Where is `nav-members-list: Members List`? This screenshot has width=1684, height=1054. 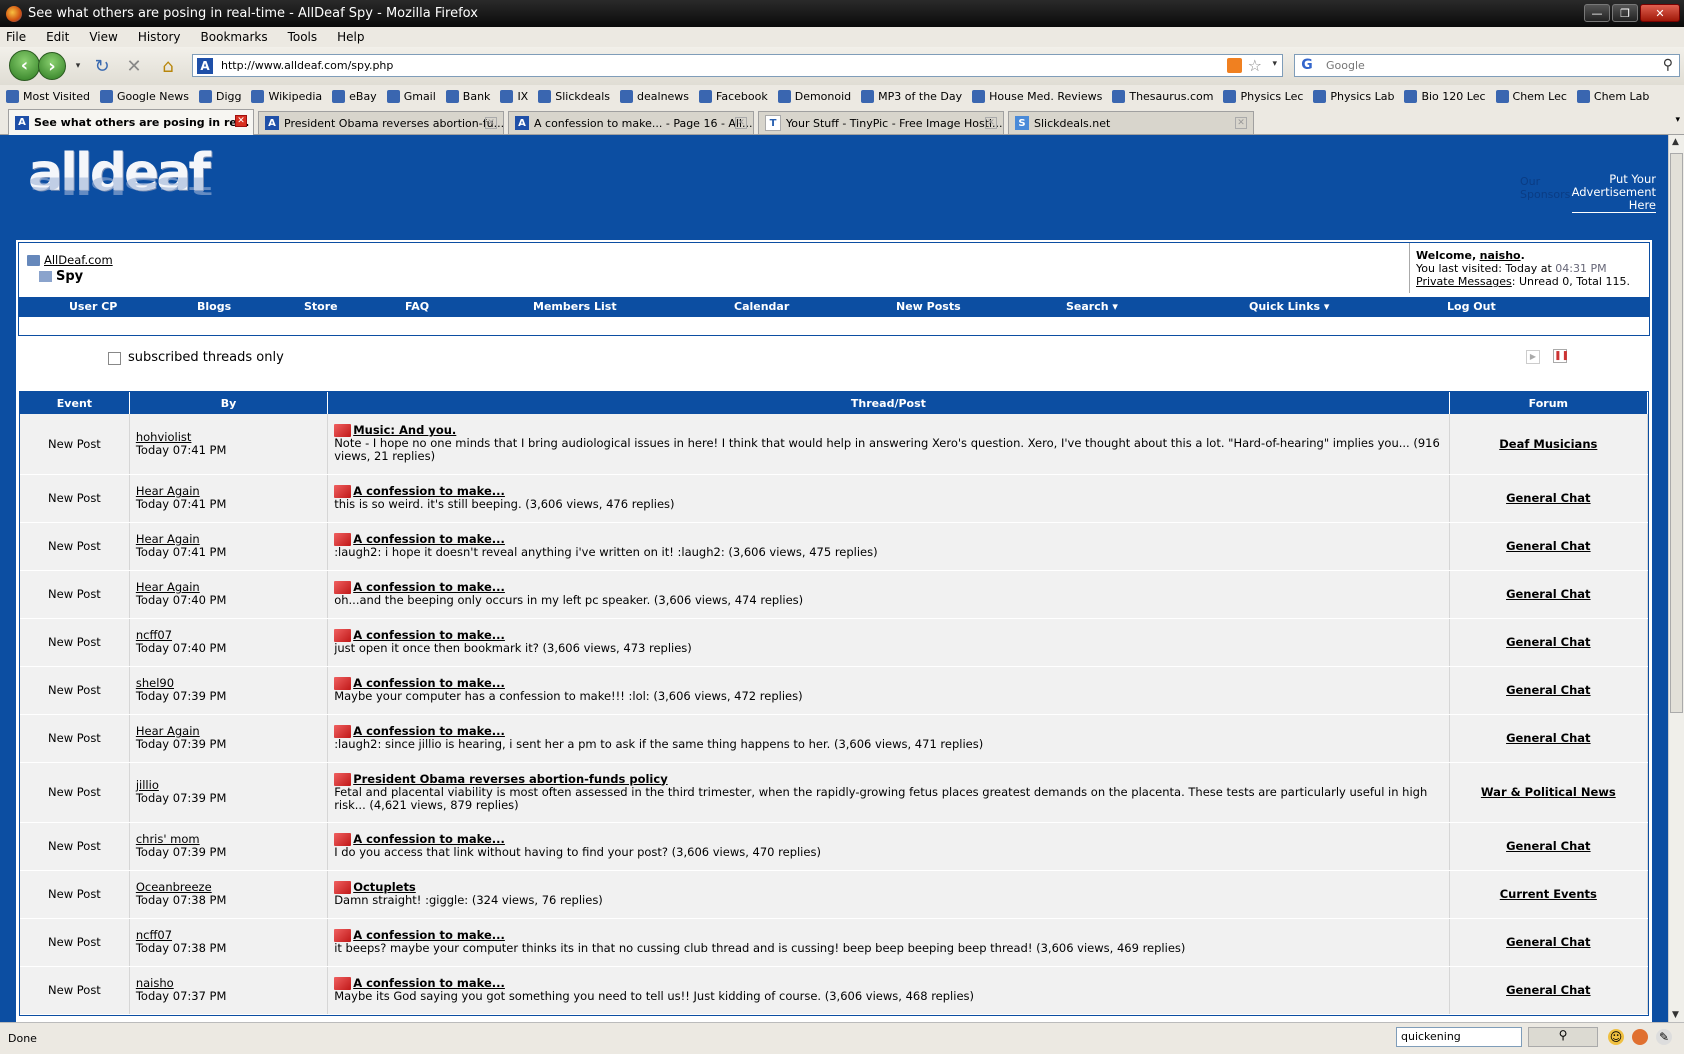 nav-members-list: Members List is located at coordinates (575, 306).